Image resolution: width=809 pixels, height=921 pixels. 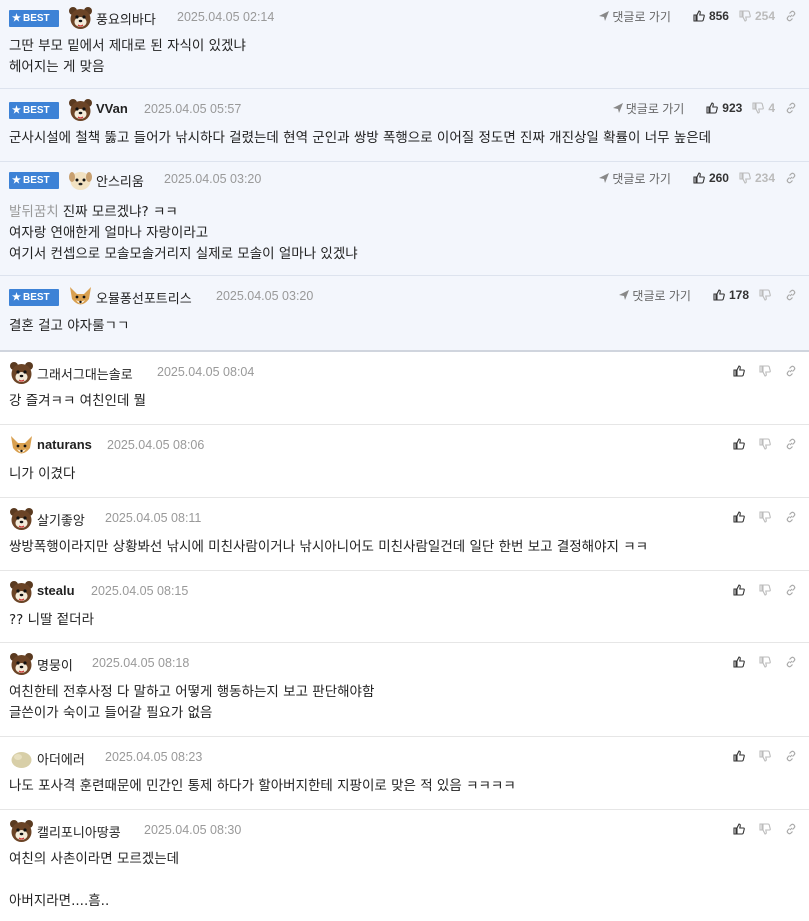 I want to click on downvote-button: 4, so click(x=763, y=108).